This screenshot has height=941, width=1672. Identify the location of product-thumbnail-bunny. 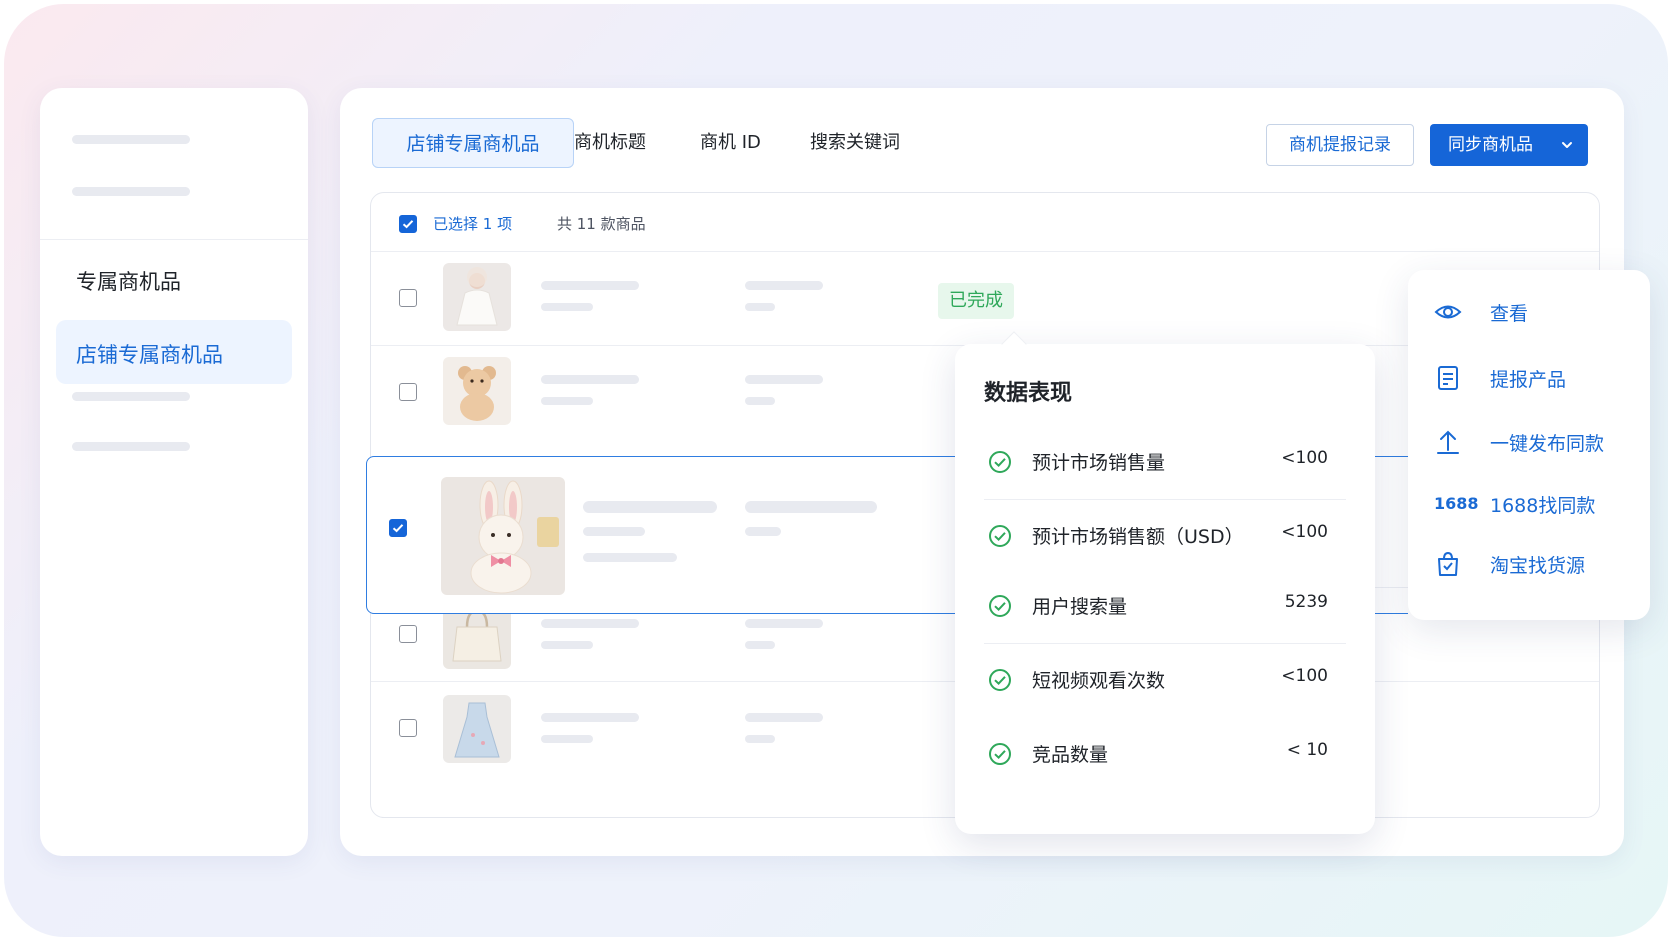
(503, 536).